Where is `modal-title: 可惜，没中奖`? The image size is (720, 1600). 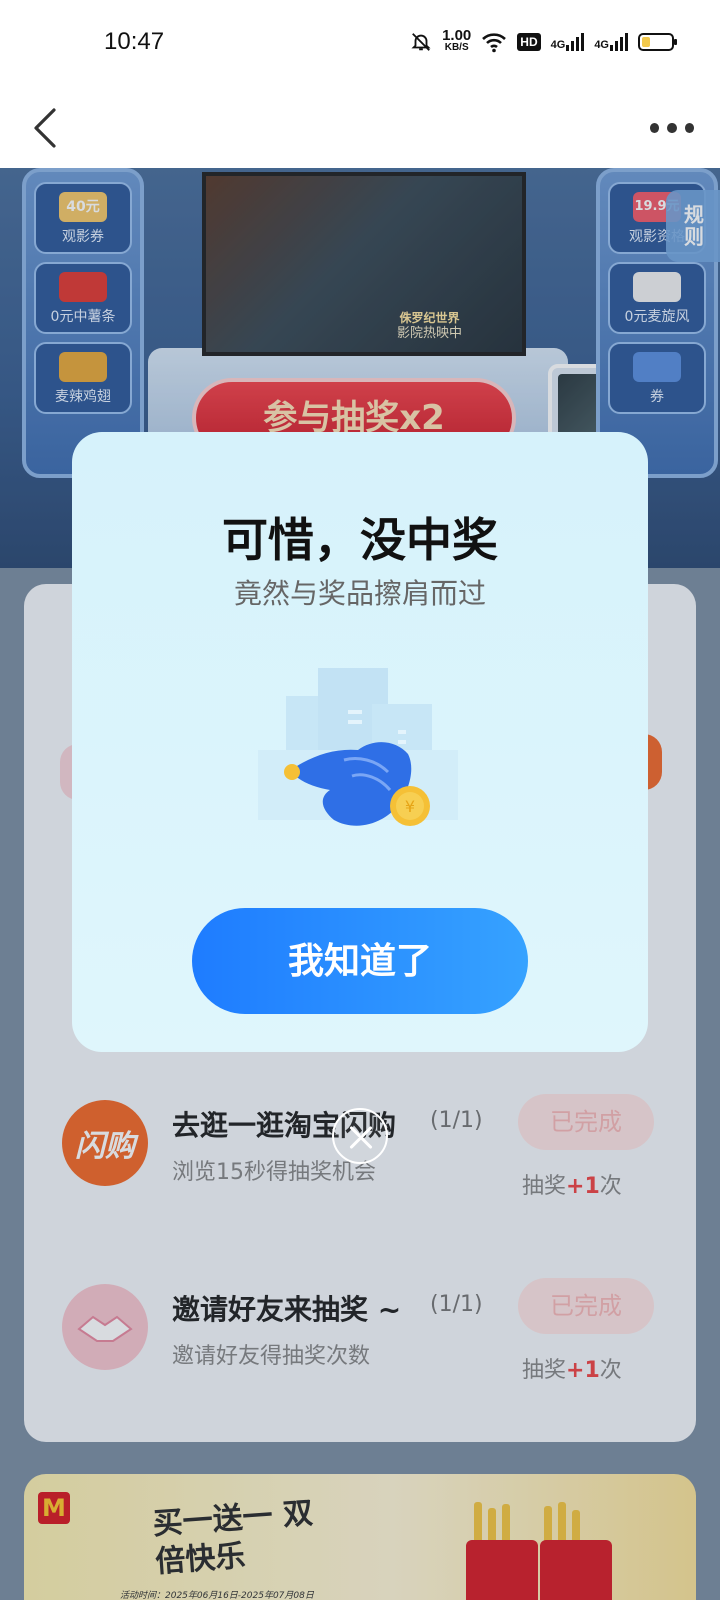 modal-title: 可惜，没中奖 is located at coordinates (360, 540).